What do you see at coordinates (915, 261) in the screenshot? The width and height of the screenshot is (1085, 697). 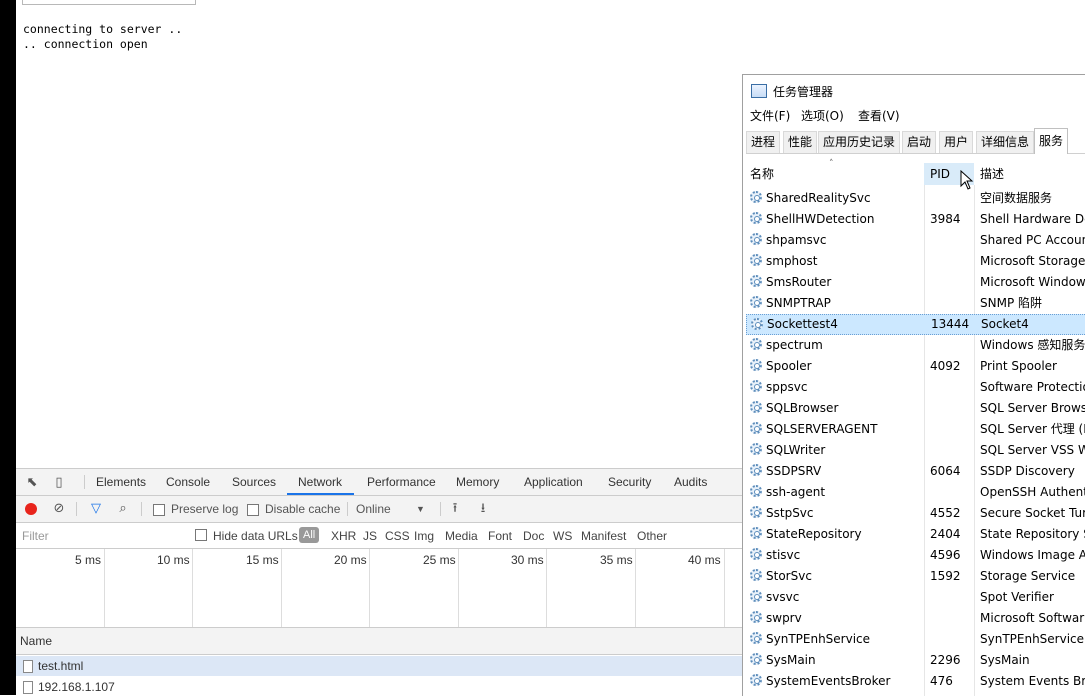 I see `service-row: smphost Microsoft Storage` at bounding box center [915, 261].